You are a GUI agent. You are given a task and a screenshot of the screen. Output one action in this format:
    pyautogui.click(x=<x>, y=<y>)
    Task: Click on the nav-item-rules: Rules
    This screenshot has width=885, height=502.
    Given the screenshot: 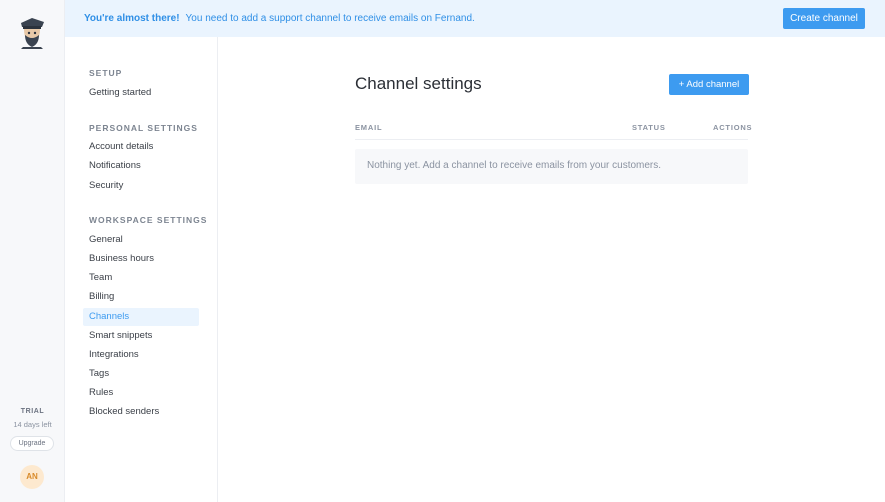 What is the action you would take?
    pyautogui.click(x=141, y=393)
    